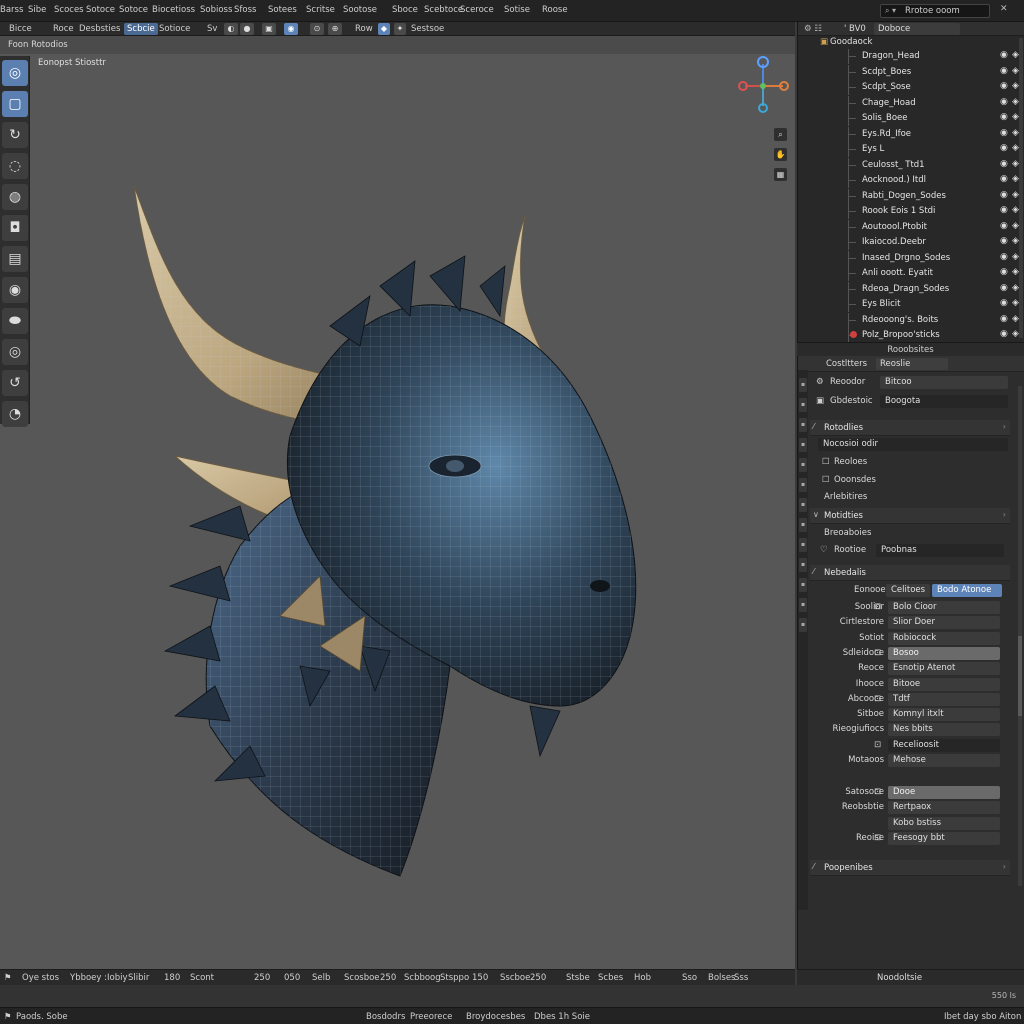  I want to click on outliner-item: Rabti_Dogen_Sodes ◉ ◈, so click(911, 196).